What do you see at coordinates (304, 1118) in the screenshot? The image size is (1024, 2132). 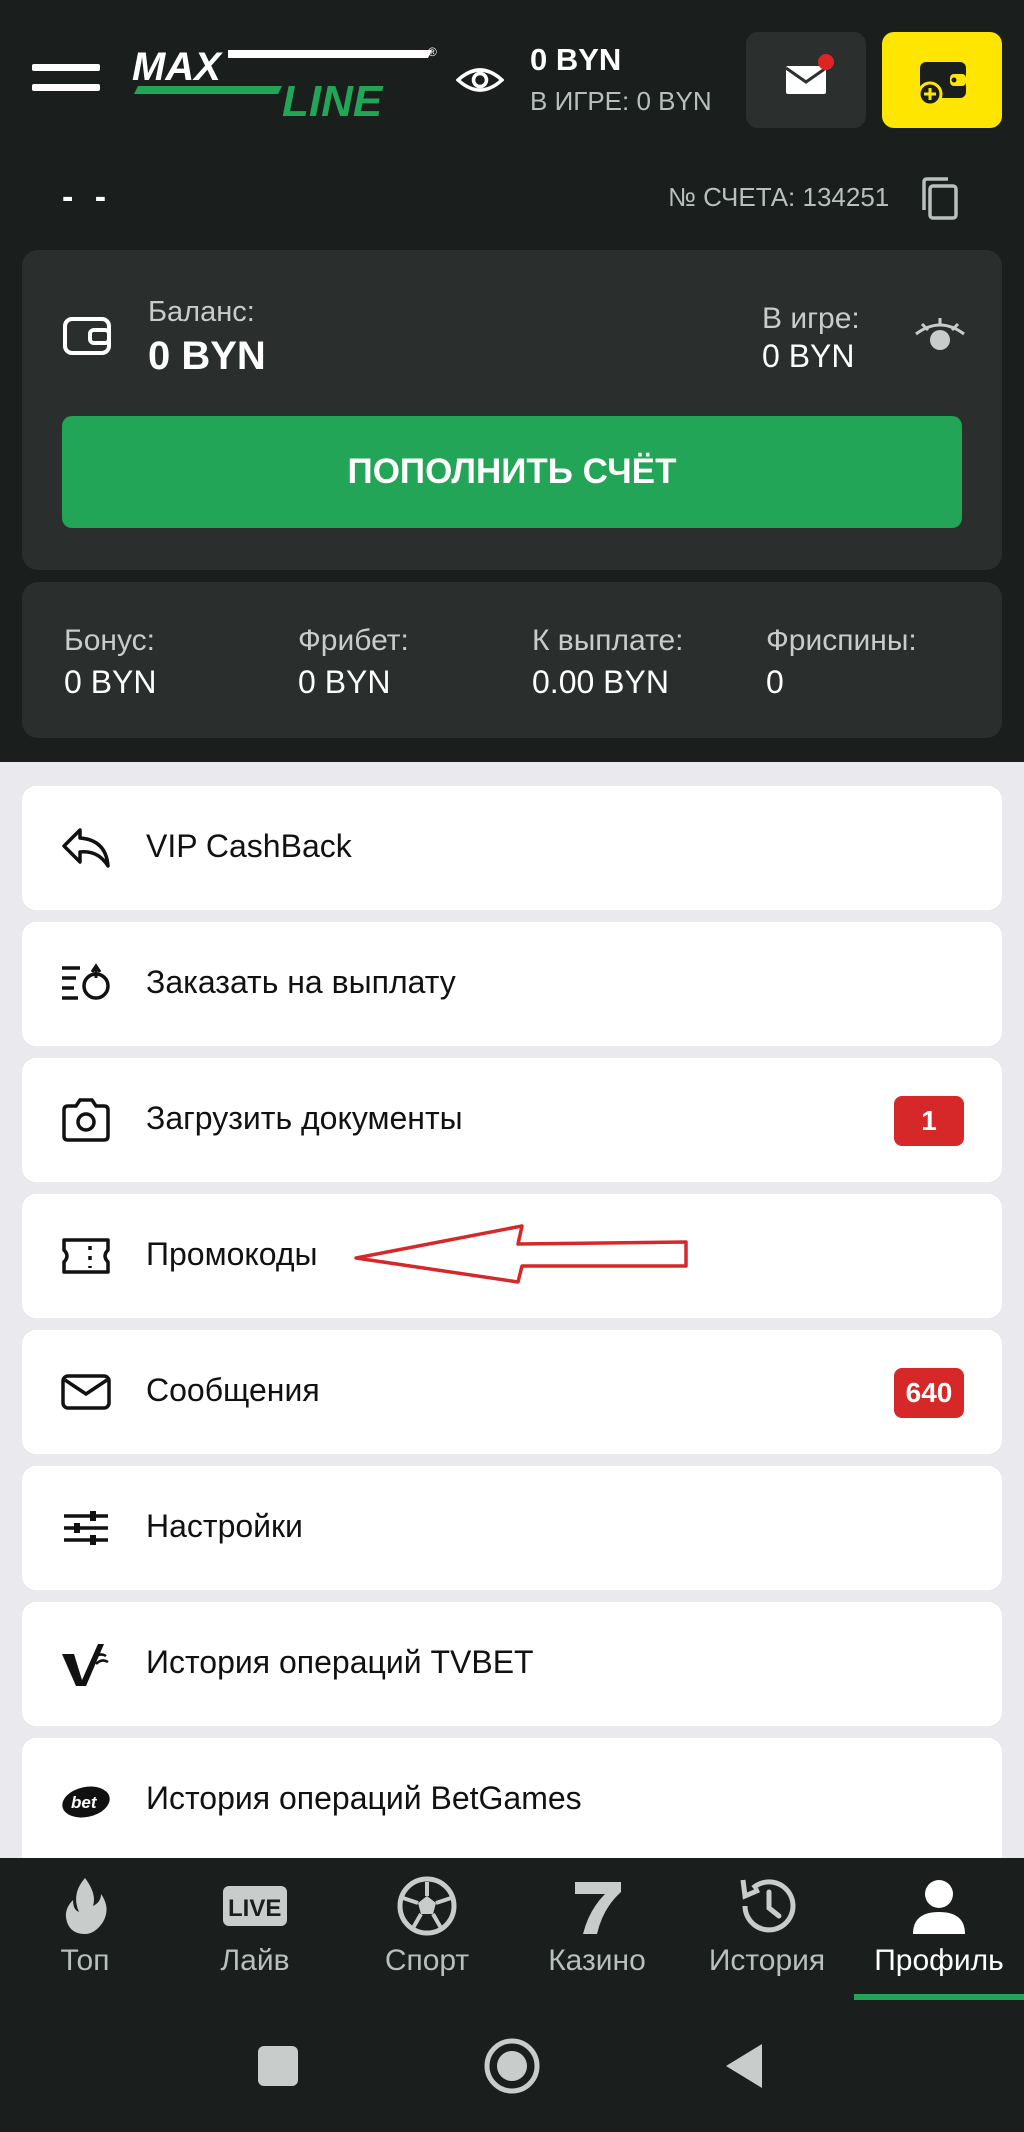 I see `menu-item-label: Загрузить документы` at bounding box center [304, 1118].